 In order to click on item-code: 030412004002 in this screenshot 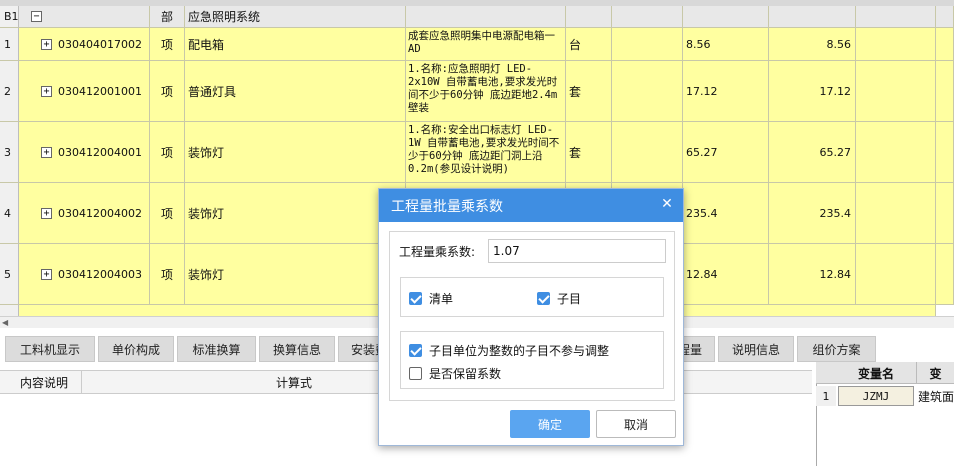, I will do `click(100, 213)`.